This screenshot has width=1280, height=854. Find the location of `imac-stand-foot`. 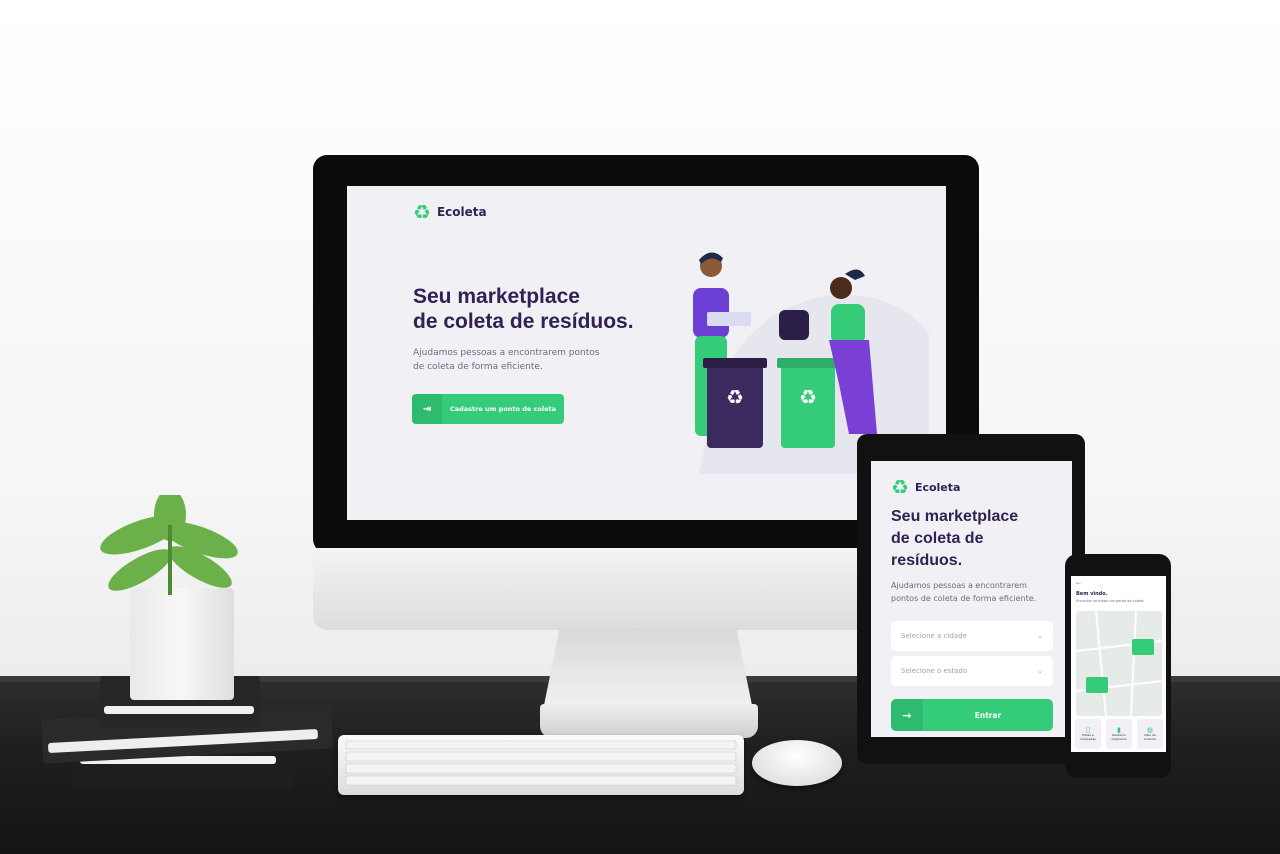

imac-stand-foot is located at coordinates (649, 721).